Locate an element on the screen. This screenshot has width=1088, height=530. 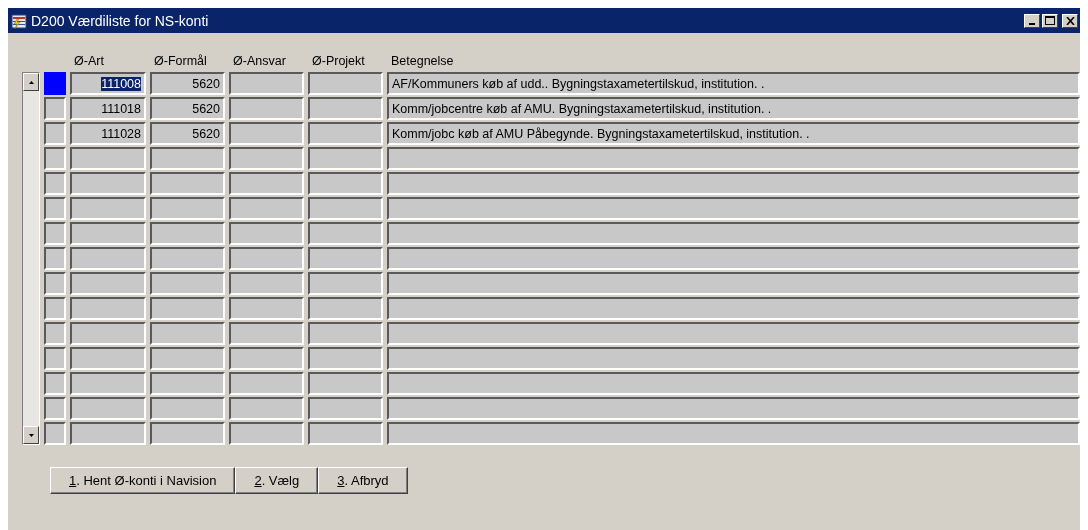
action-button: 3. Afbryd is located at coordinates (363, 480).